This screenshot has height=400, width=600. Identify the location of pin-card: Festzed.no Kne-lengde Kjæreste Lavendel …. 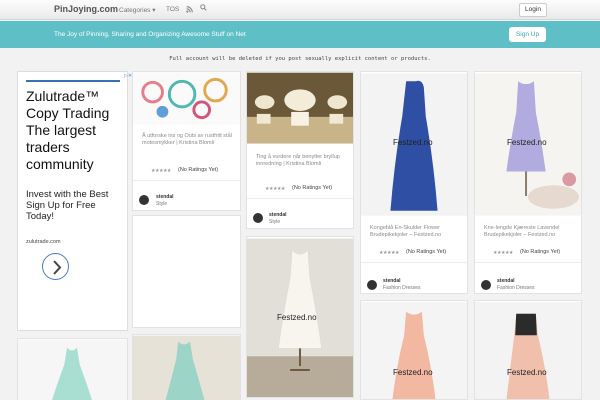
(528, 182).